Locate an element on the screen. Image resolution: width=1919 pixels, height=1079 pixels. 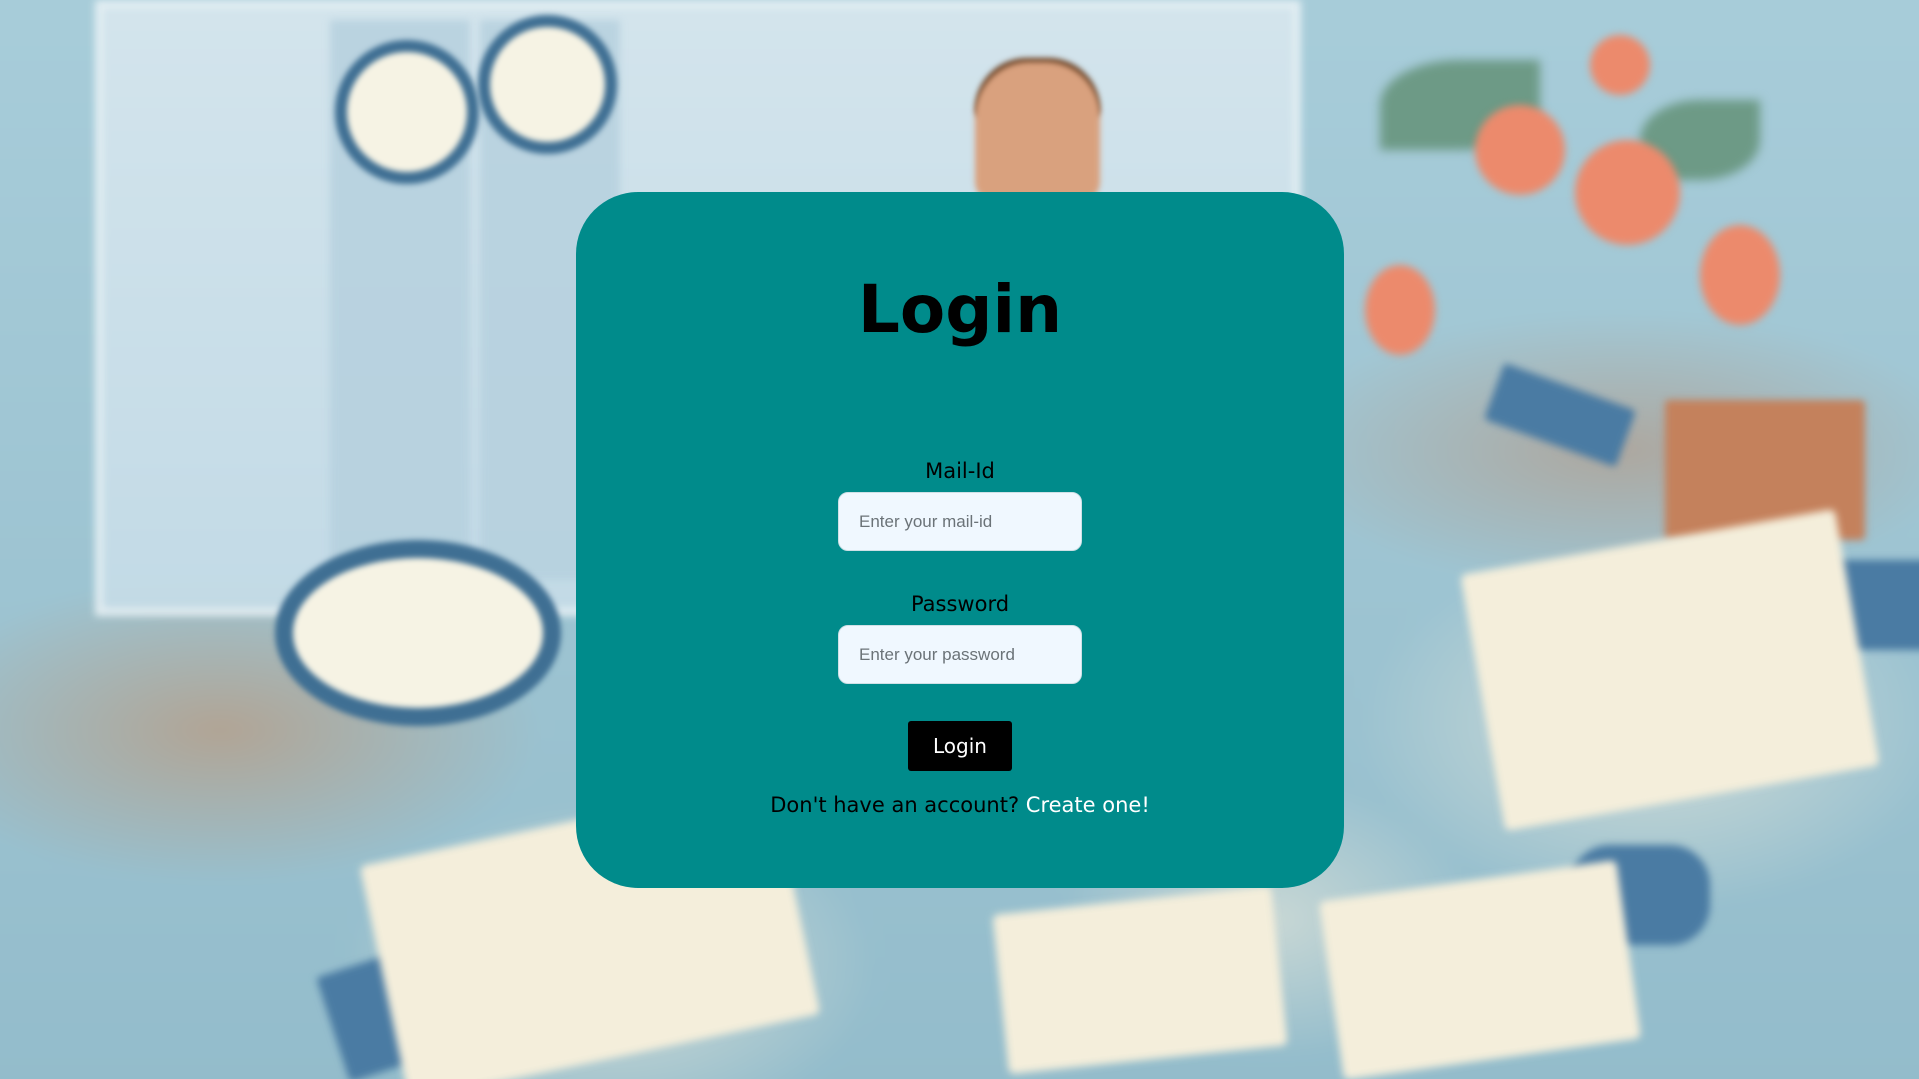
password-input is located at coordinates (960, 654).